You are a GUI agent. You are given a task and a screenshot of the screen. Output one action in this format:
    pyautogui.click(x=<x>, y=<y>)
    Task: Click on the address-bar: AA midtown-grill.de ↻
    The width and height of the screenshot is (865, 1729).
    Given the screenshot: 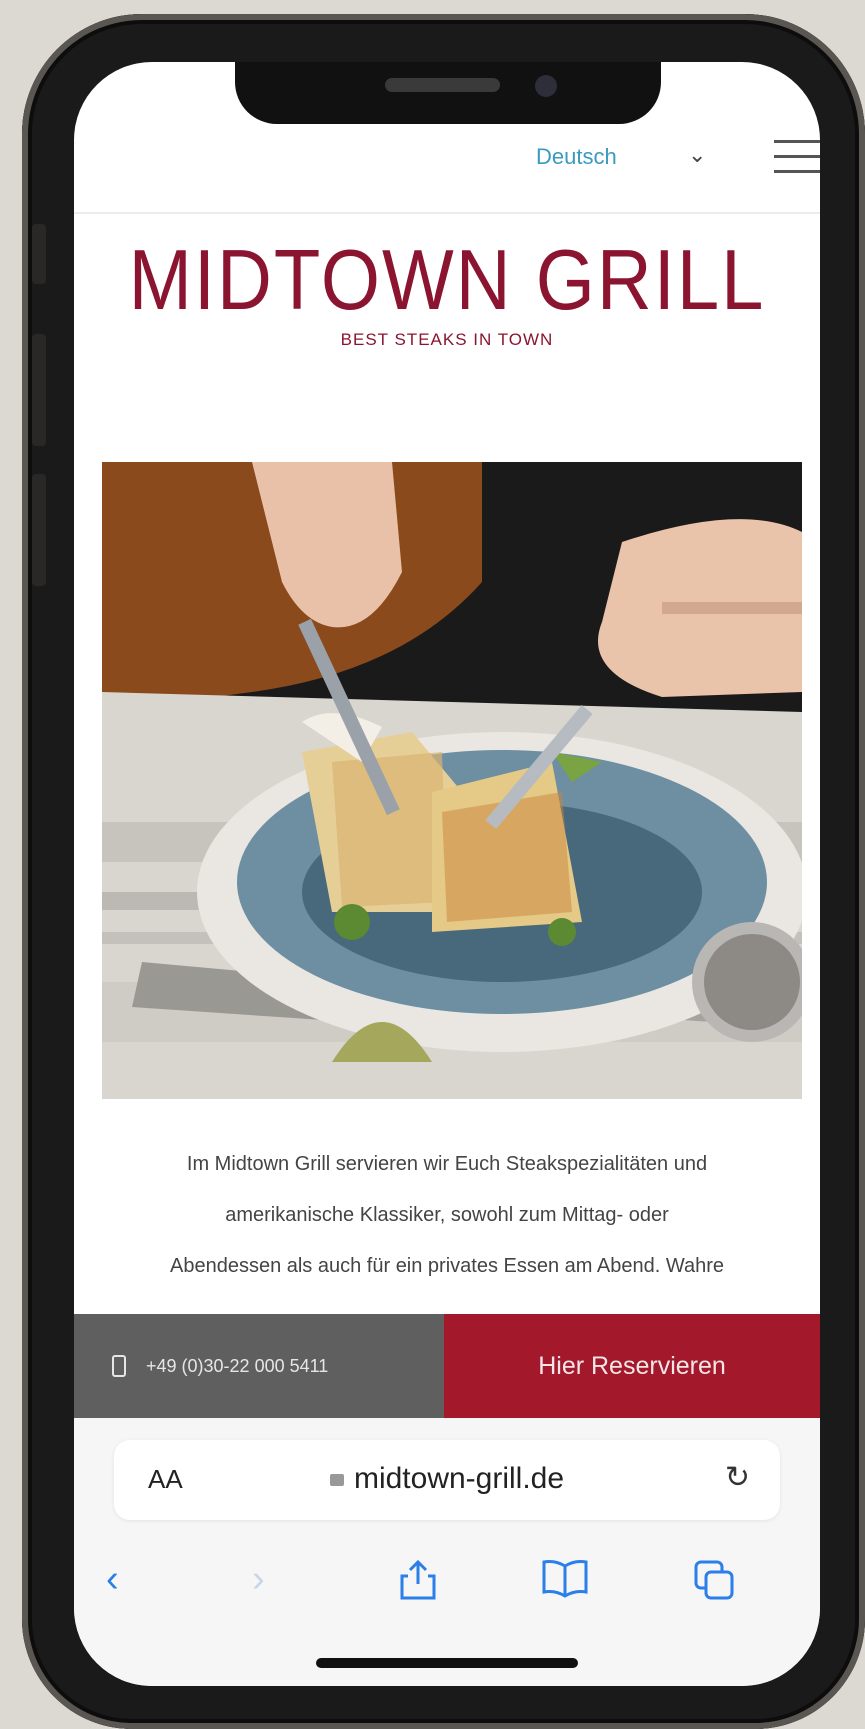 What is the action you would take?
    pyautogui.click(x=447, y=1480)
    